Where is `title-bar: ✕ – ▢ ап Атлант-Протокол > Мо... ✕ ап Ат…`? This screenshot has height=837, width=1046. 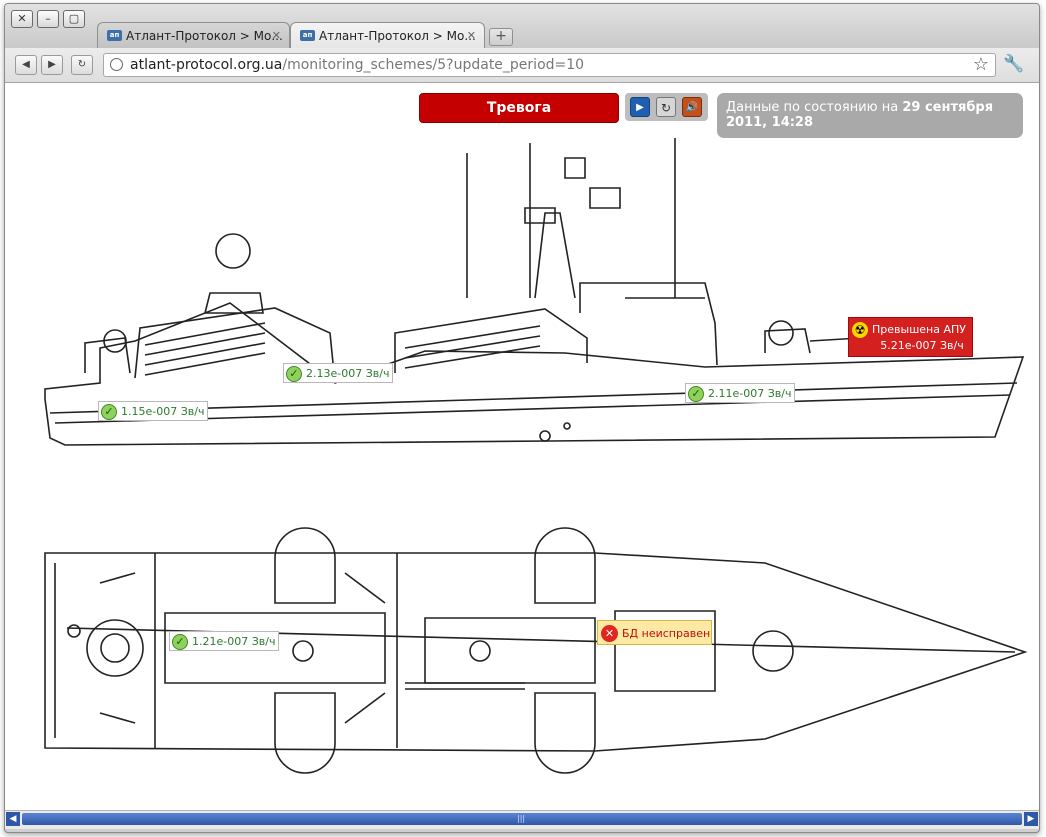 title-bar: ✕ – ▢ ап Атлант-Протокол > Мо... ✕ ап Ат… is located at coordinates (522, 26).